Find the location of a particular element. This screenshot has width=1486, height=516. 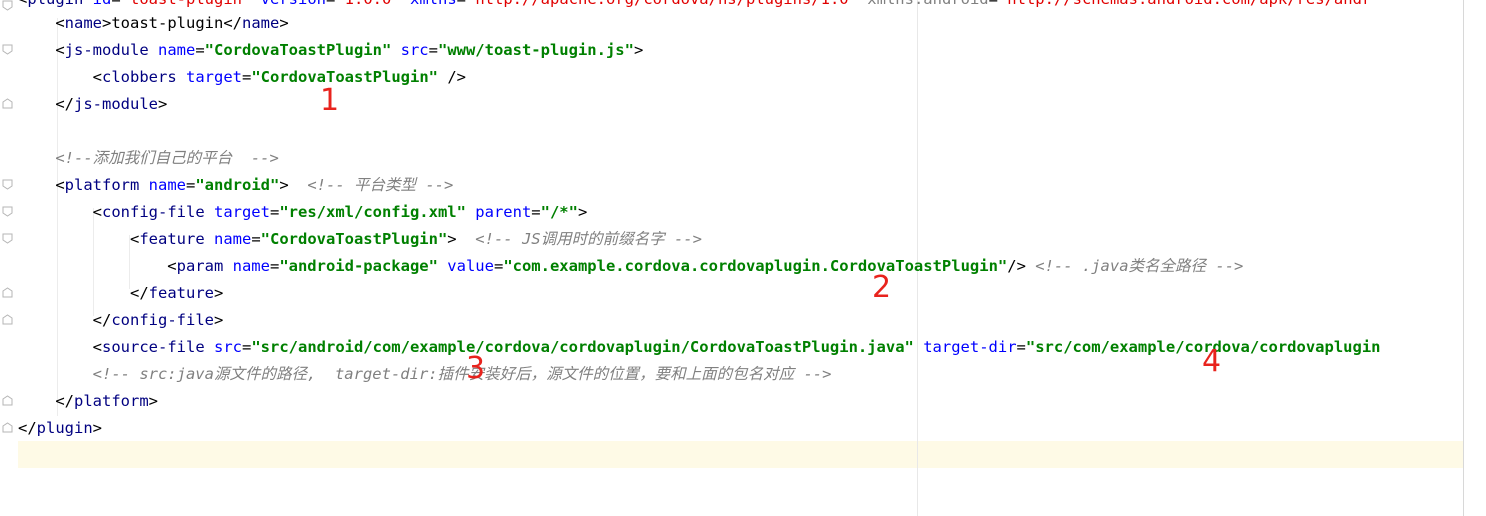

code-line: <clobbers target="CordovaToastPlugin" /> is located at coordinates (242, 77).